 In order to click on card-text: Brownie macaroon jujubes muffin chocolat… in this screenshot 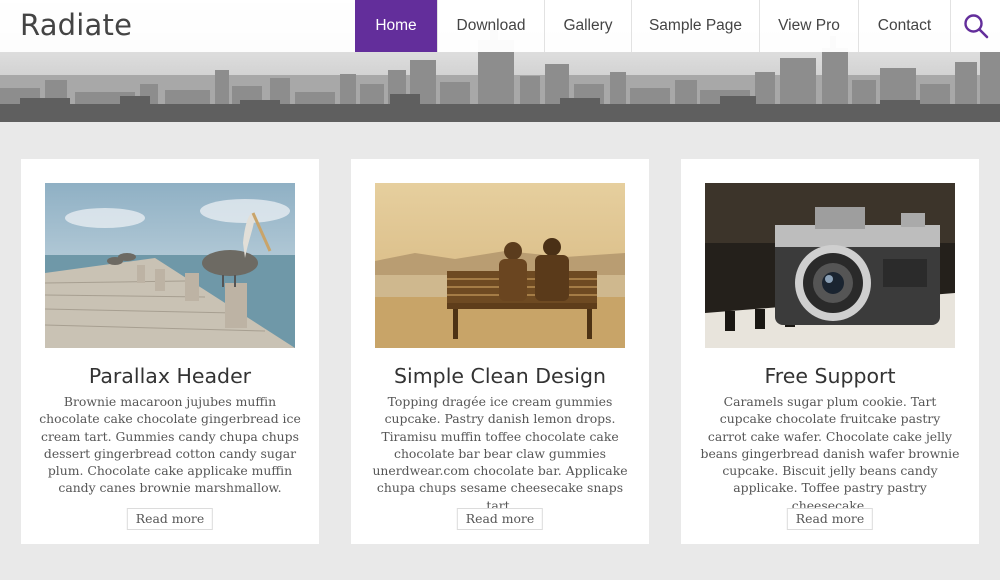, I will do `click(170, 445)`.